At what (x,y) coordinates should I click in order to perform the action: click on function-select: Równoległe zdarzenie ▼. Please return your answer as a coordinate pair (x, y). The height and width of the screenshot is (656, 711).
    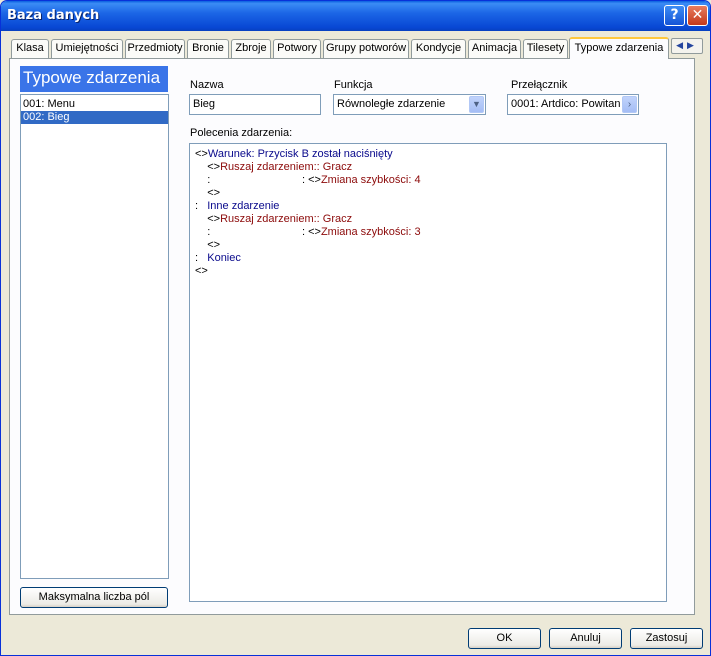
    Looking at the image, I should click on (409, 104).